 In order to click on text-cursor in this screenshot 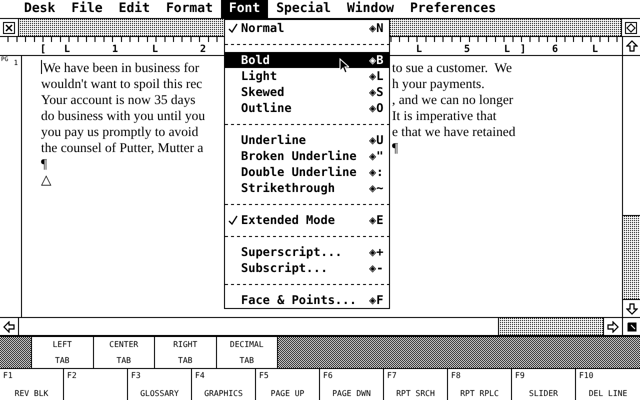, I will do `click(41, 67)`.